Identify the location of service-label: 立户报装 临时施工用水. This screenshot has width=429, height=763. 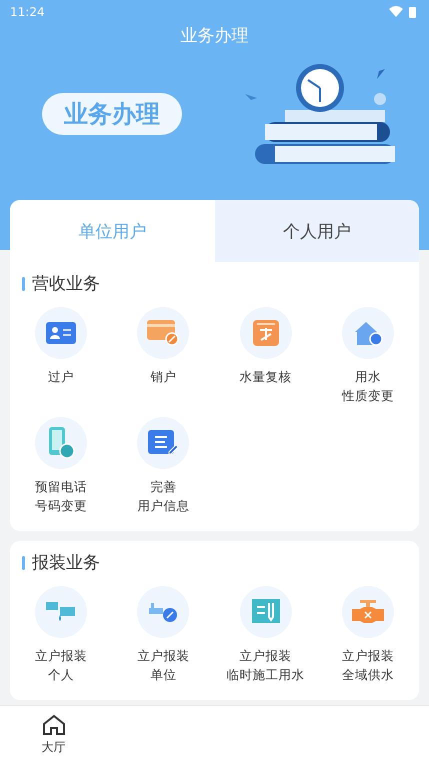
(265, 665).